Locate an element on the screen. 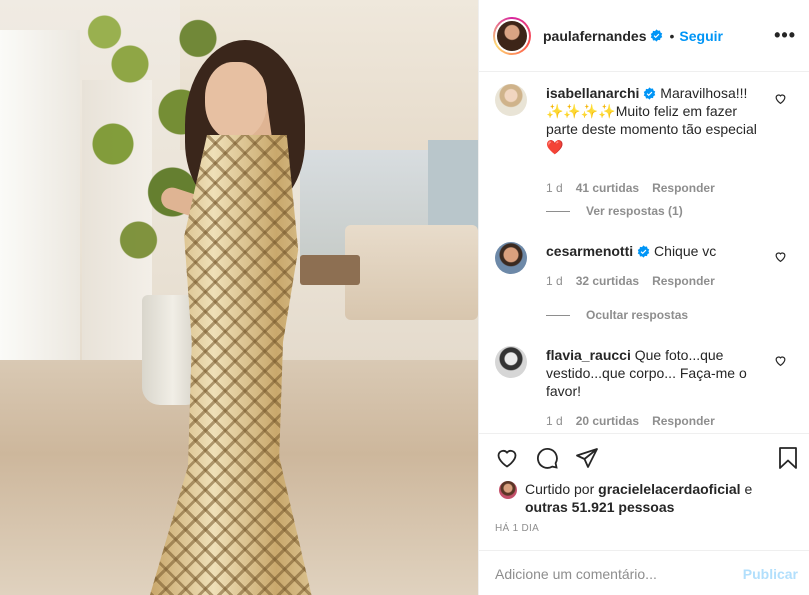  like-icon is located at coordinates (507, 458).